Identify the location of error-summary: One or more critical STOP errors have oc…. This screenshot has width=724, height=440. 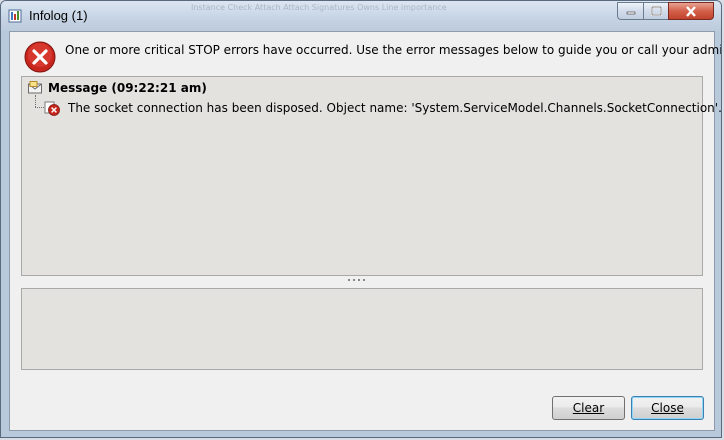
(393, 50).